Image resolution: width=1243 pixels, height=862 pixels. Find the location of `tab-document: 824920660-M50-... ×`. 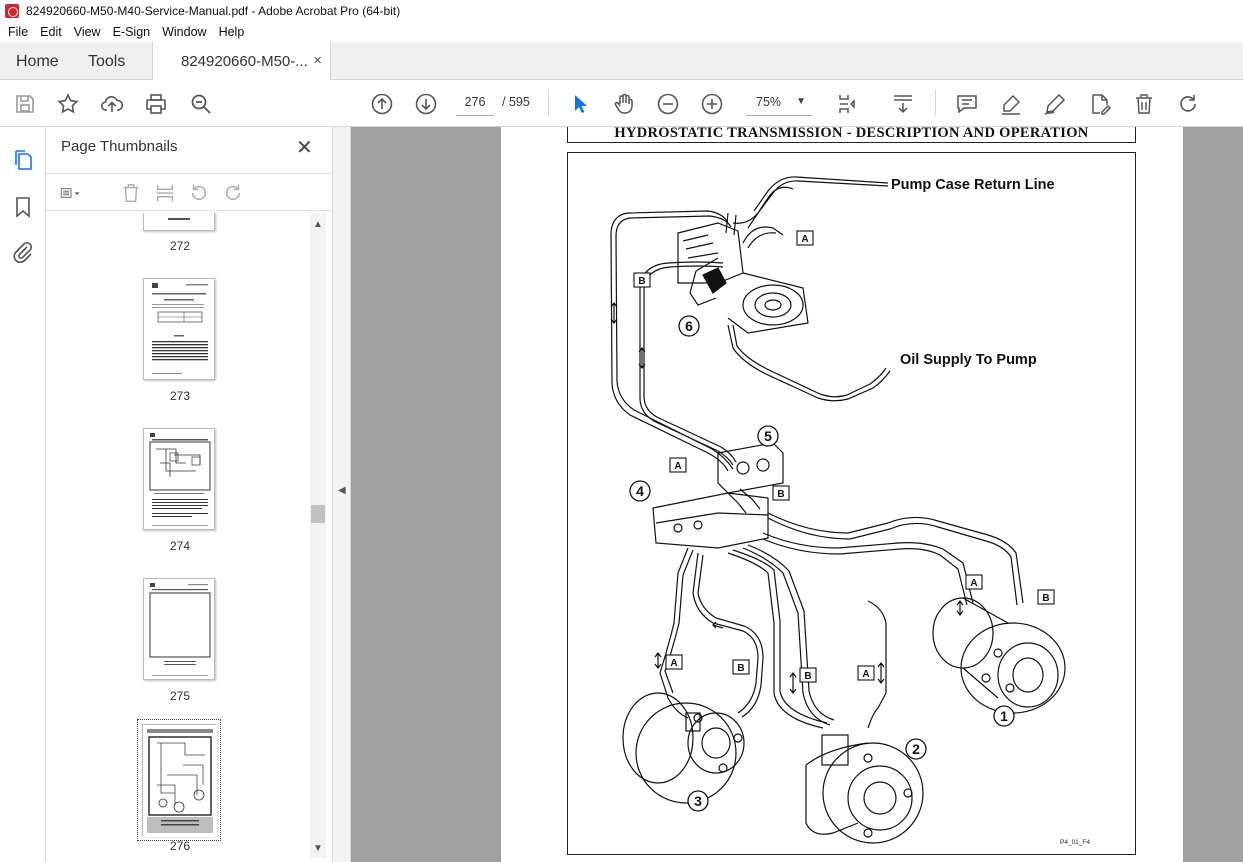

tab-document: 824920660-M50-... × is located at coordinates (241, 61).